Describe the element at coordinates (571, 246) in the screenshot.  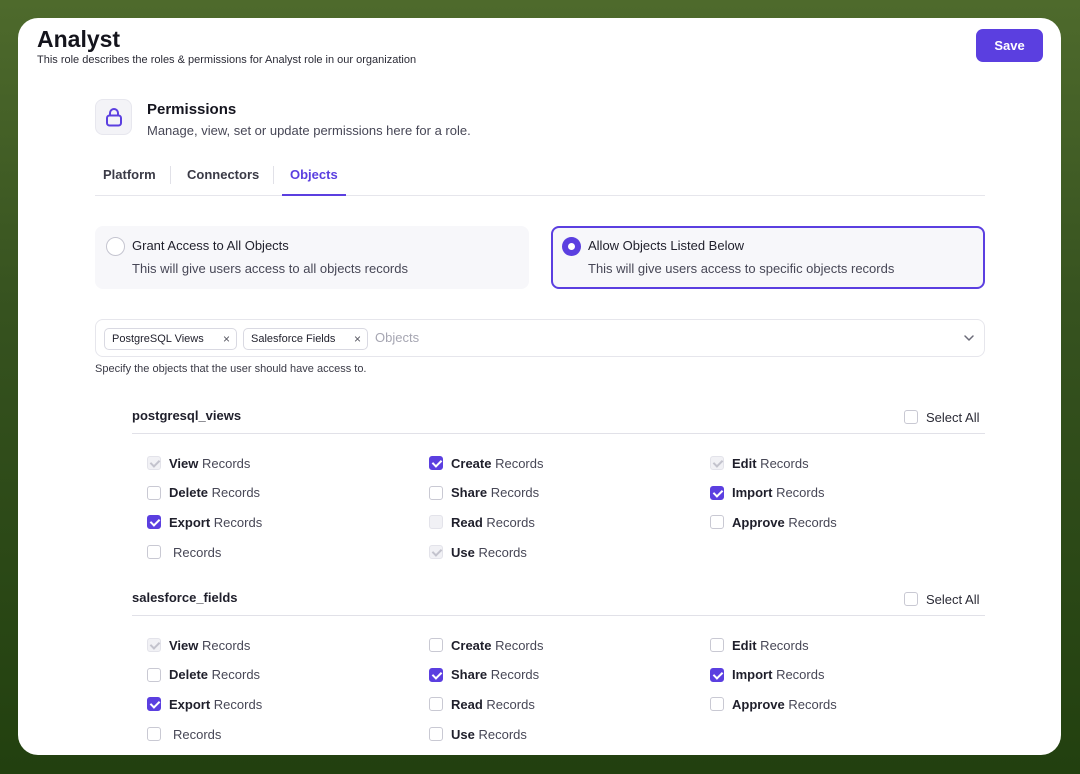
I see `allow-listed-radio` at that location.